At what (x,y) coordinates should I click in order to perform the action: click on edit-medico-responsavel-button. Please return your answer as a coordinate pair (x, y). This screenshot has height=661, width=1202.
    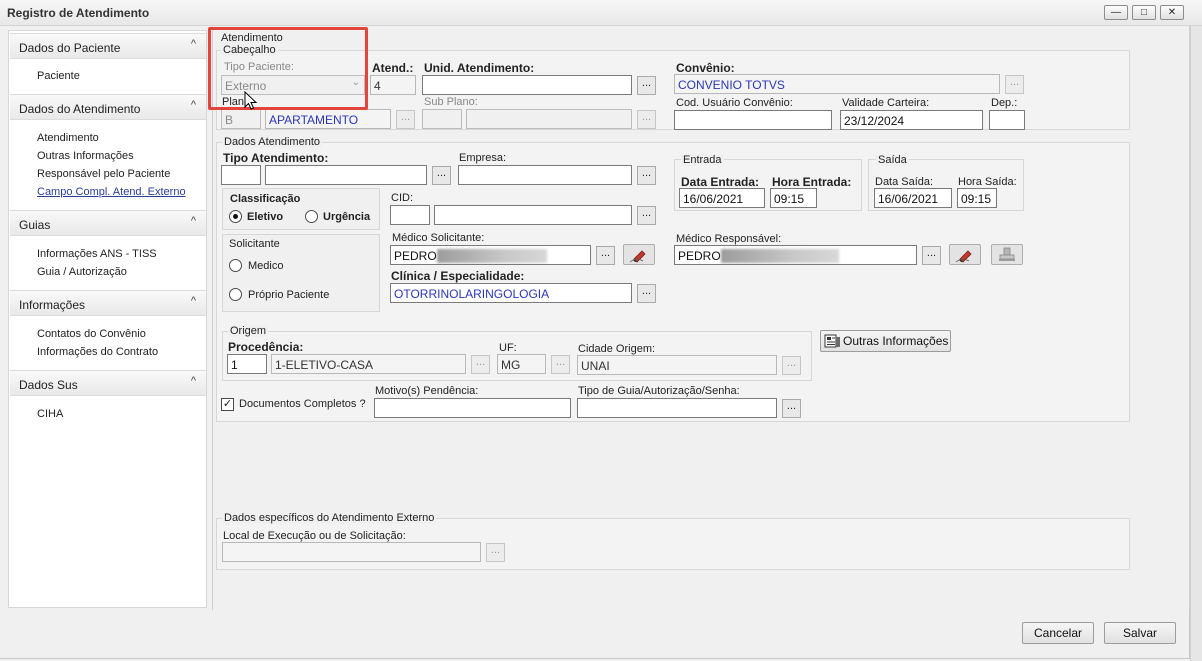
    Looking at the image, I should click on (965, 254).